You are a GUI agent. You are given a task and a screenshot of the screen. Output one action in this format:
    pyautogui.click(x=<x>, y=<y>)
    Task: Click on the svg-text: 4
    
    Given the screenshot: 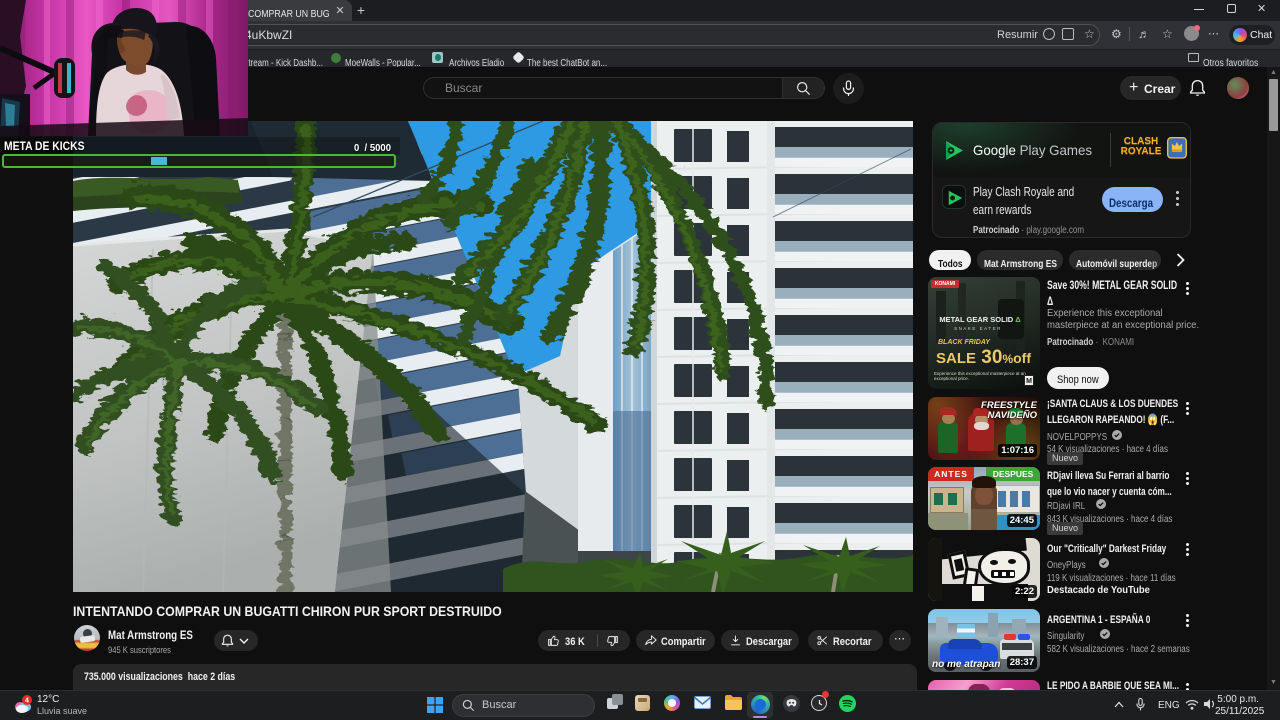 What is the action you would take?
    pyautogui.click(x=27, y=701)
    